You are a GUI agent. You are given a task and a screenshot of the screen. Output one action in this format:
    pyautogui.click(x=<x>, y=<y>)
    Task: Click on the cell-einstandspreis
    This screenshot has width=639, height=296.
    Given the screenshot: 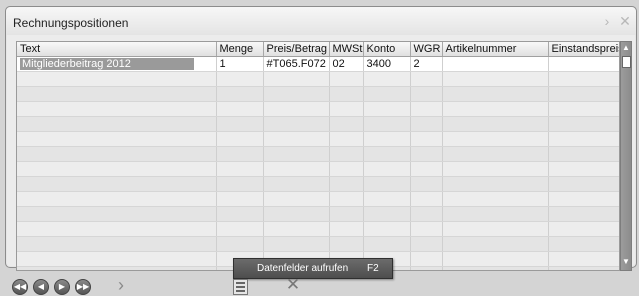 What is the action you would take?
    pyautogui.click(x=583, y=64)
    